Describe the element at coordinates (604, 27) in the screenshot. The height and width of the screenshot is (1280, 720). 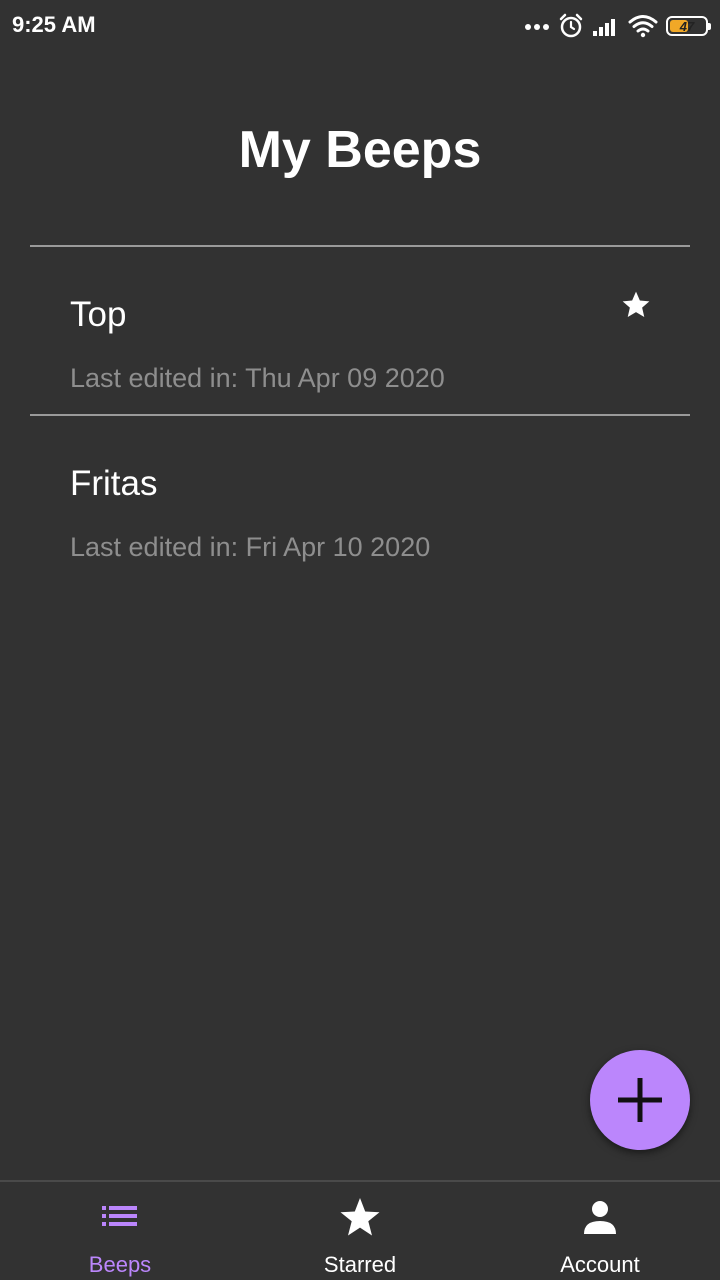
I see `signal-icon` at that location.